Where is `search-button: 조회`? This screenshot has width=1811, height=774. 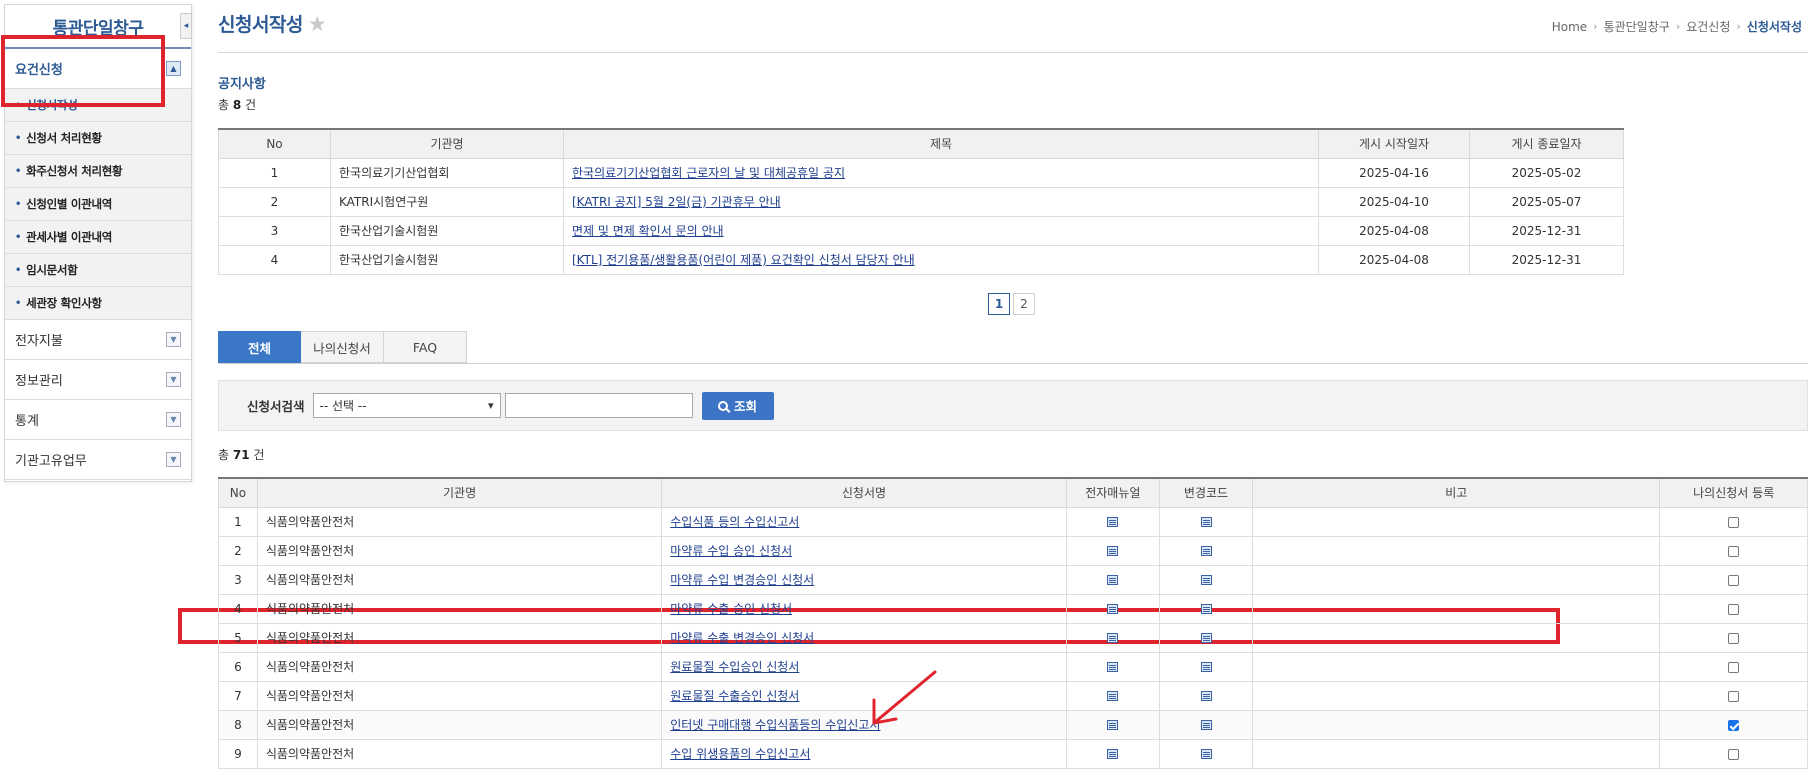
search-button: 조회 is located at coordinates (737, 405).